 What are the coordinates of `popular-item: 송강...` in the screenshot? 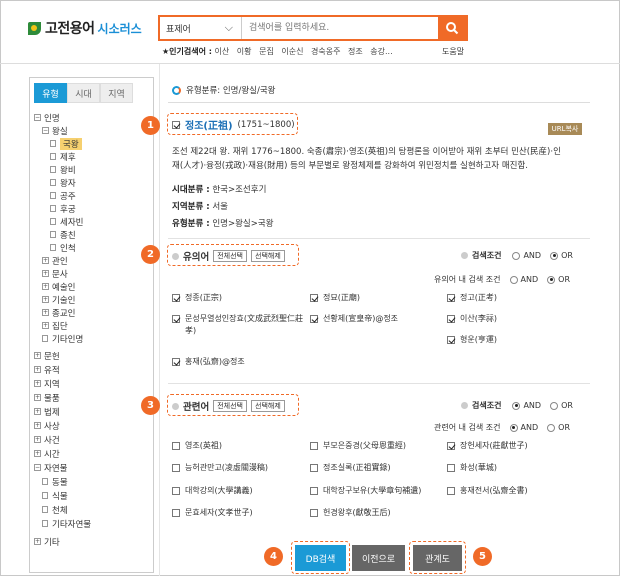 It's located at (381, 51).